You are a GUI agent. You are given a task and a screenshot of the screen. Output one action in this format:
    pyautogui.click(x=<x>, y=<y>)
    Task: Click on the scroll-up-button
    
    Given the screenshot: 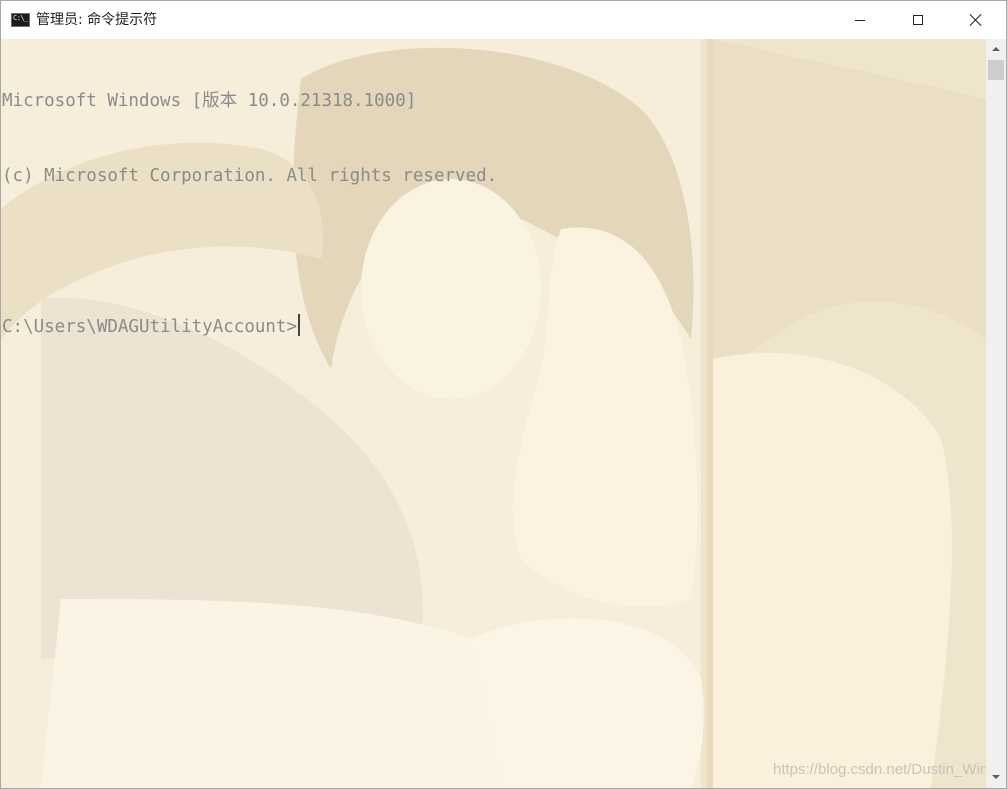 What is the action you would take?
    pyautogui.click(x=996, y=49)
    